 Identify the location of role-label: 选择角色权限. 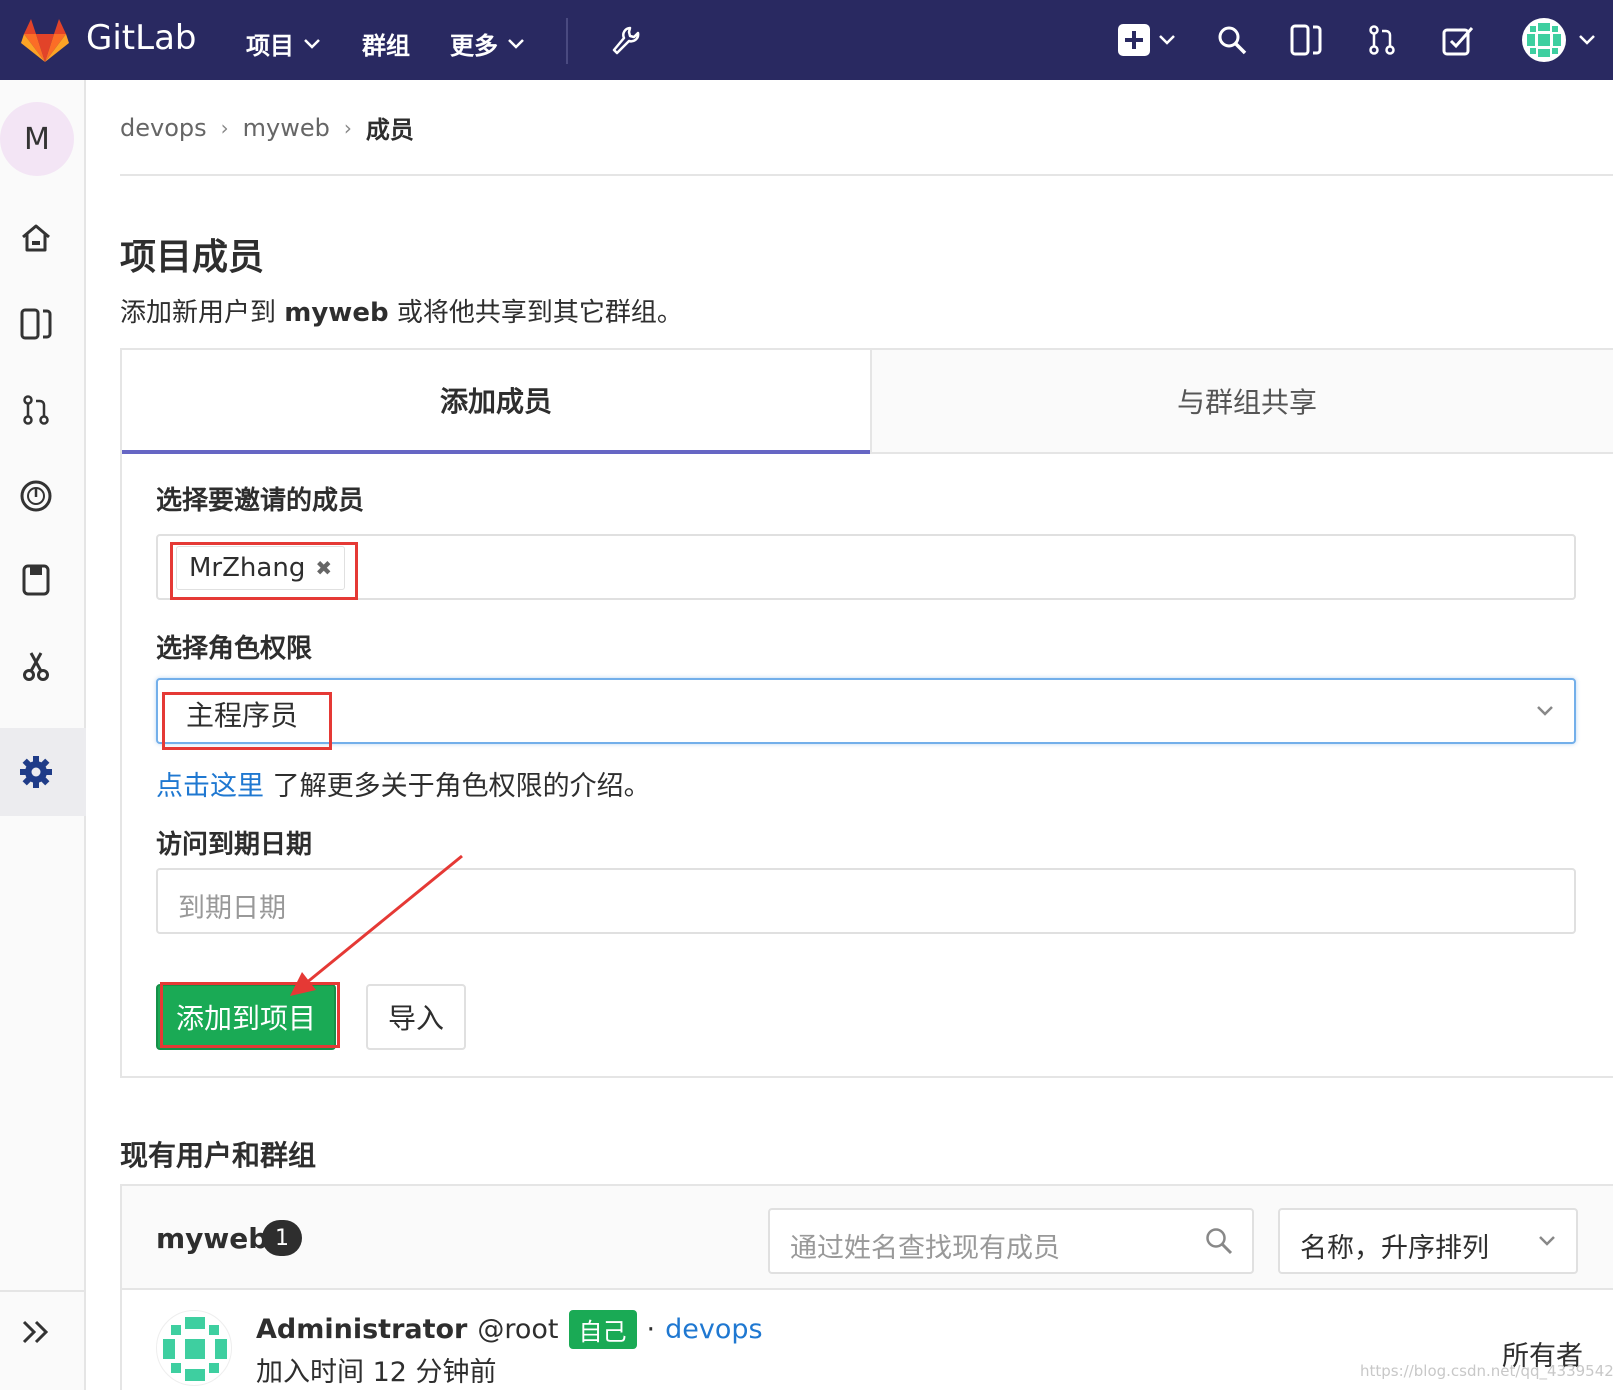
(234, 649).